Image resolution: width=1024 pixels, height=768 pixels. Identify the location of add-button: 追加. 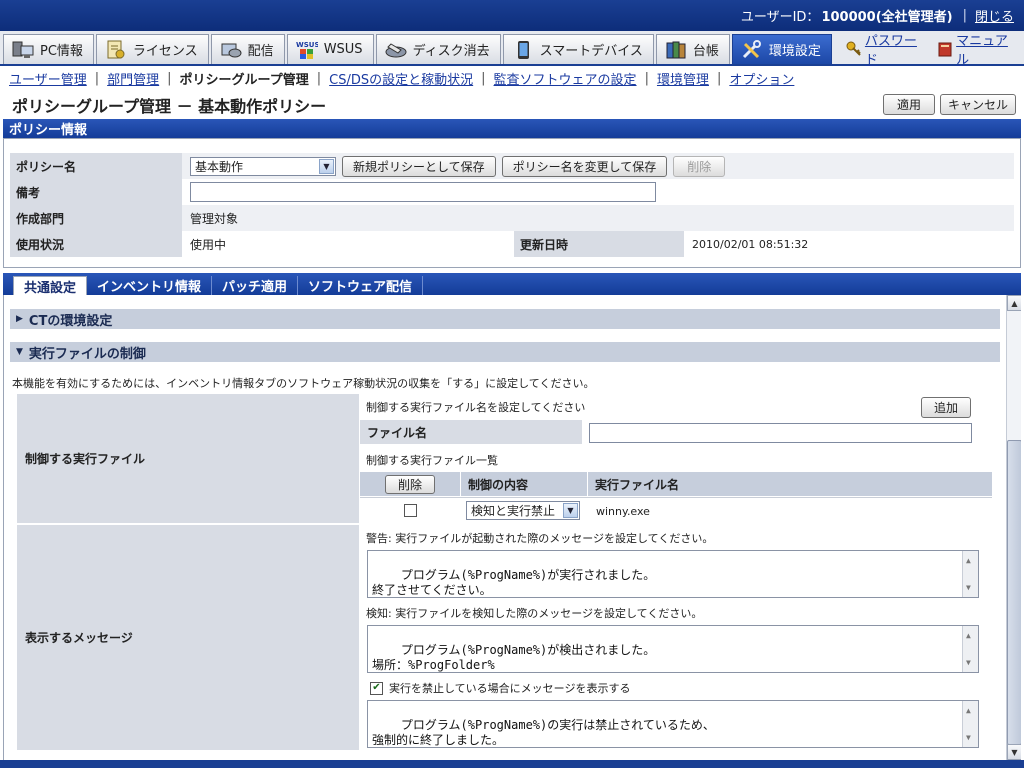
(946, 407).